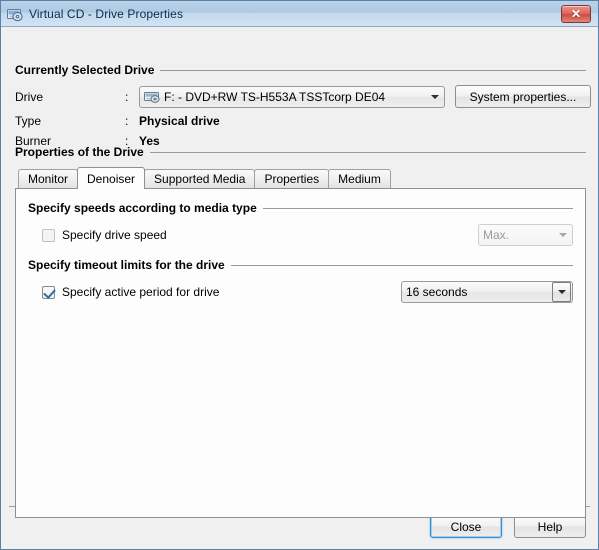  What do you see at coordinates (152, 97) in the screenshot?
I see `optical-drive-icon` at bounding box center [152, 97].